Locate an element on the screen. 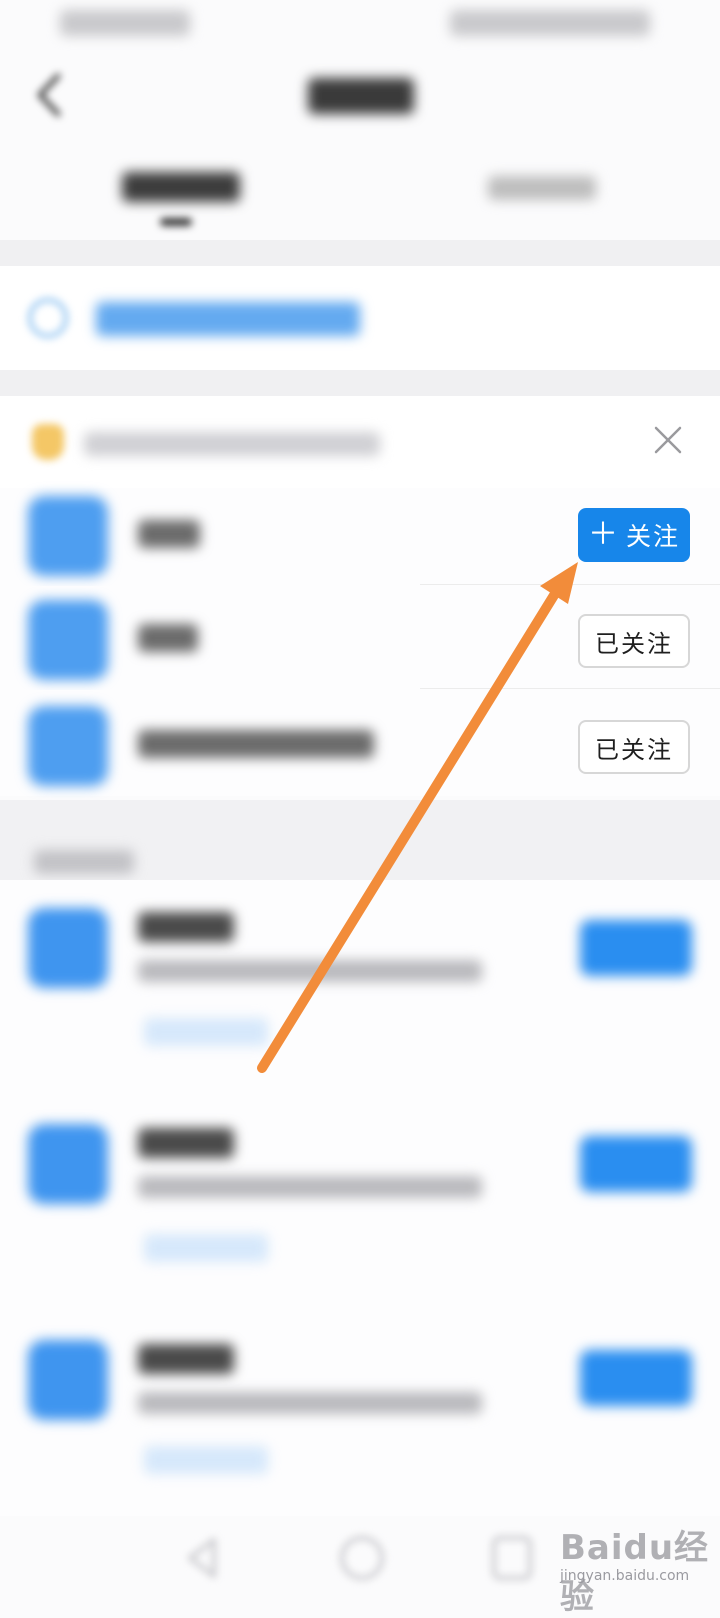 Image resolution: width=720 pixels, height=1618 pixels. watermark-subtext: jingyan.baidu.com is located at coordinates (625, 1576).